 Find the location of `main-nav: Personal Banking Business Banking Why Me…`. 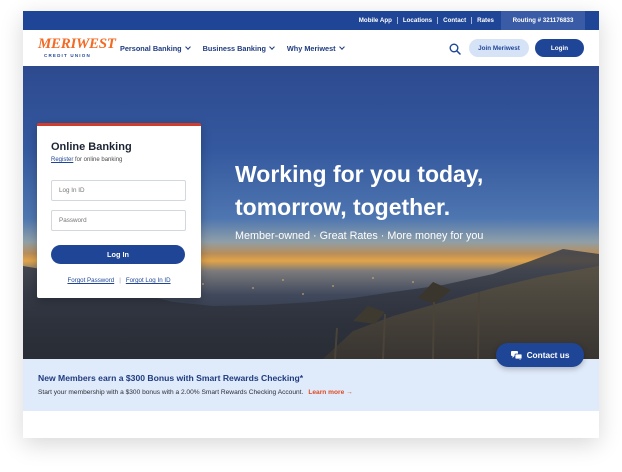

main-nav: Personal Banking Business Banking Why Me… is located at coordinates (238, 48).